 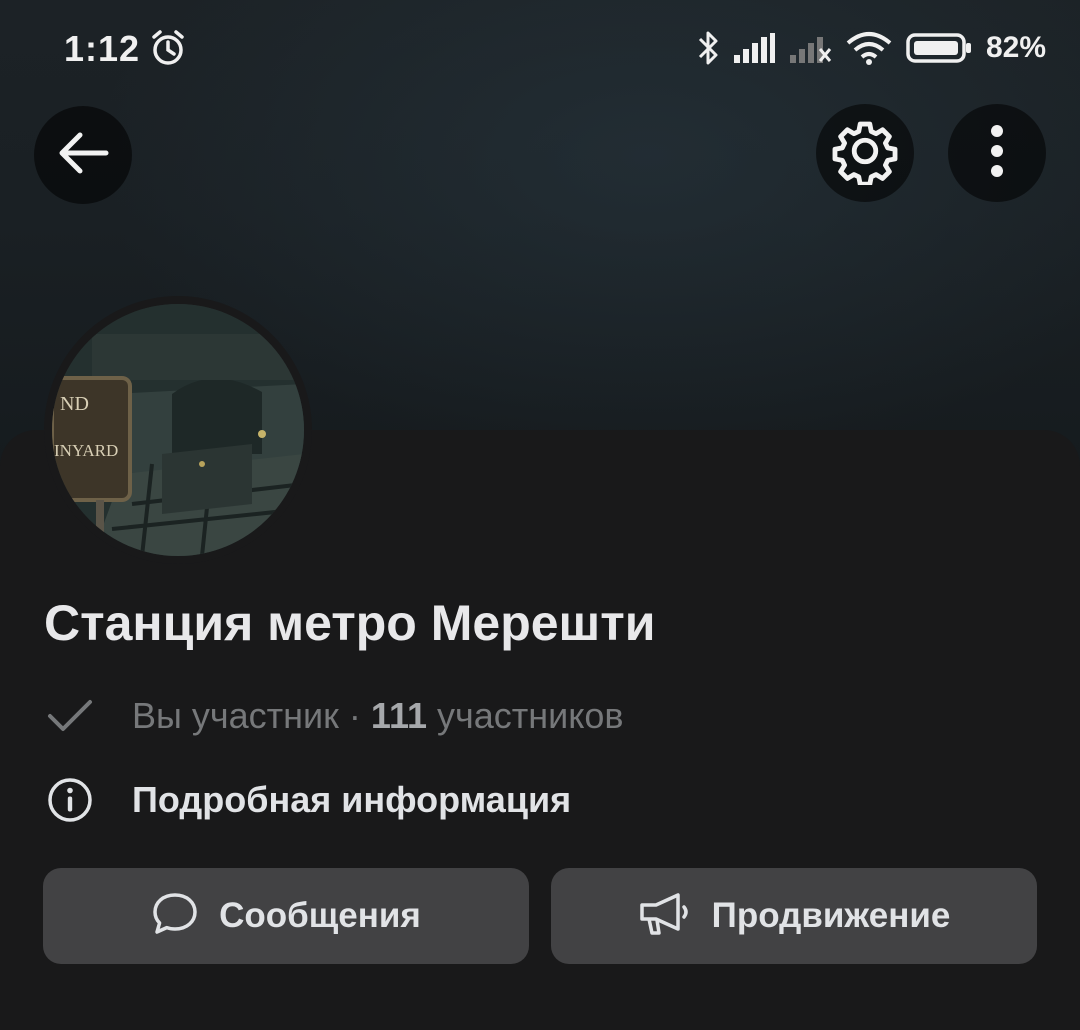 What do you see at coordinates (708, 48) in the screenshot?
I see `bluetooth-icon` at bounding box center [708, 48].